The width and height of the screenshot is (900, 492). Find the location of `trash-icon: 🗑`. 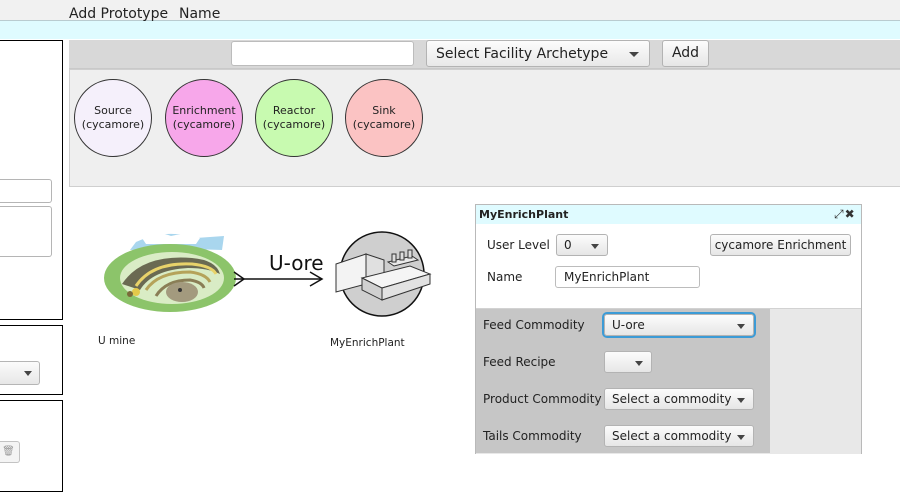

trash-icon: 🗑 is located at coordinates (10, 452).